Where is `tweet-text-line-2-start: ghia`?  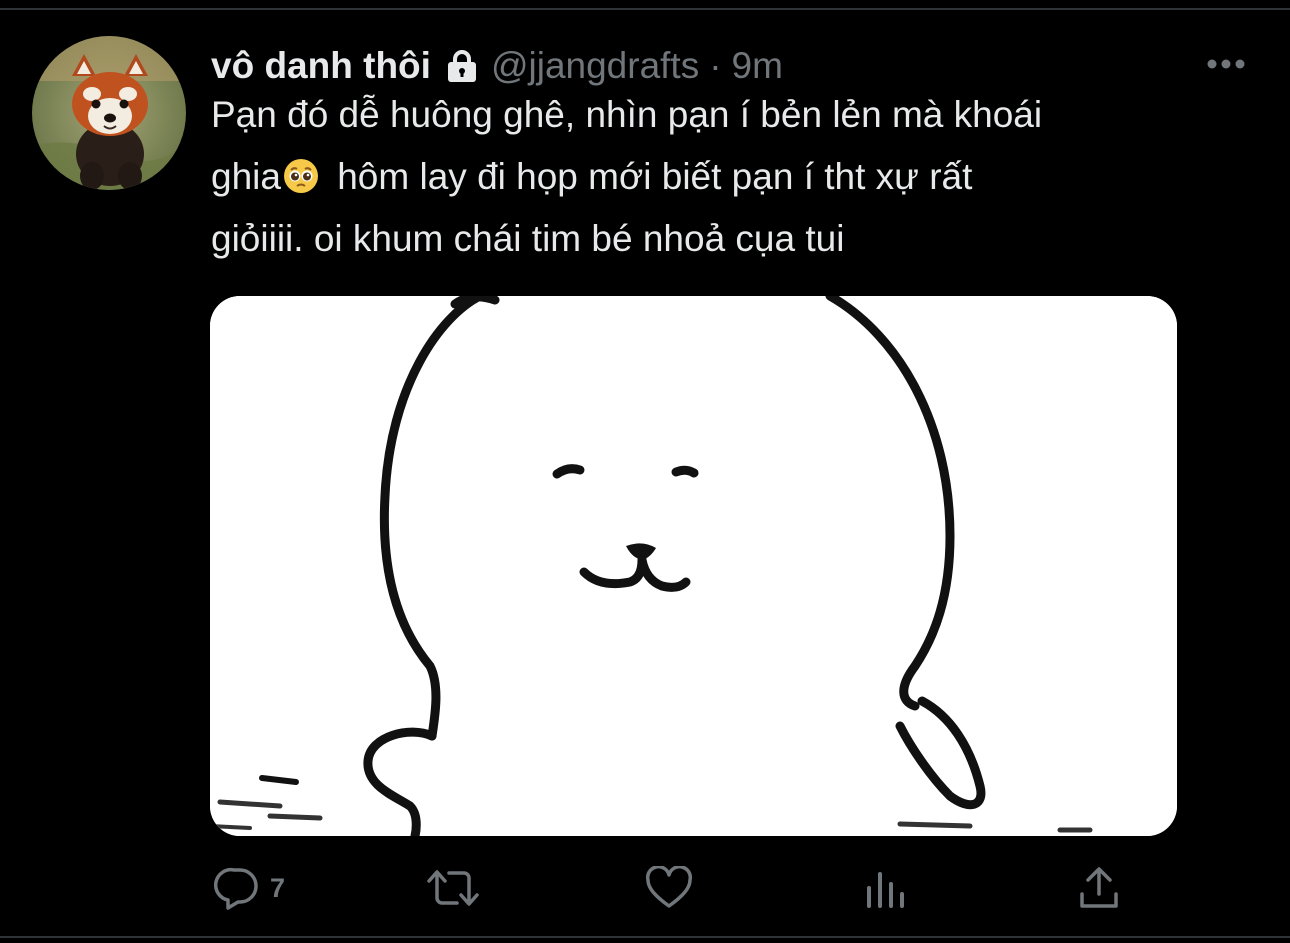
tweet-text-line-2-start: ghia is located at coordinates (246, 176).